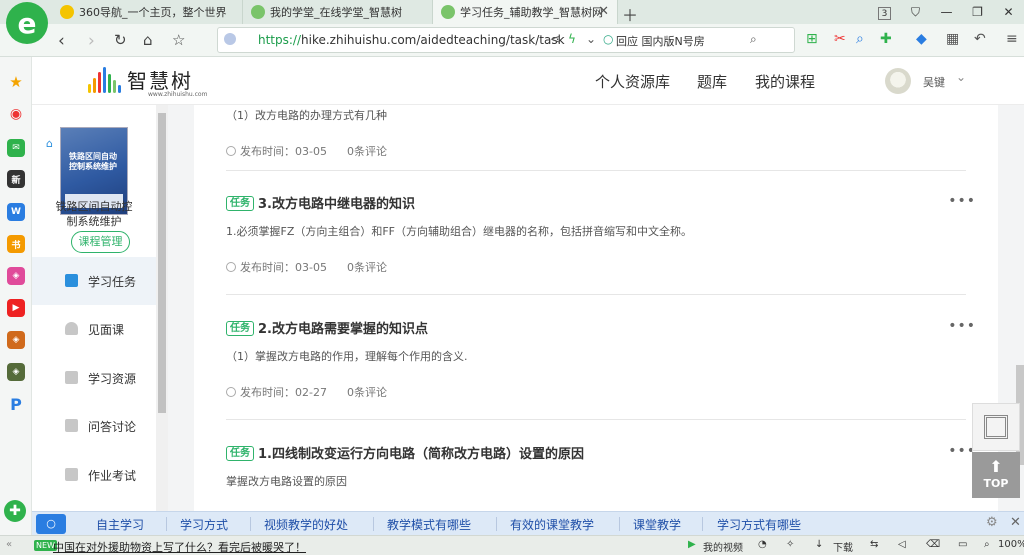 The width and height of the screenshot is (1024, 555). Describe the element at coordinates (51, 524) in the screenshot. I see `search-logo-icon: ○` at that location.